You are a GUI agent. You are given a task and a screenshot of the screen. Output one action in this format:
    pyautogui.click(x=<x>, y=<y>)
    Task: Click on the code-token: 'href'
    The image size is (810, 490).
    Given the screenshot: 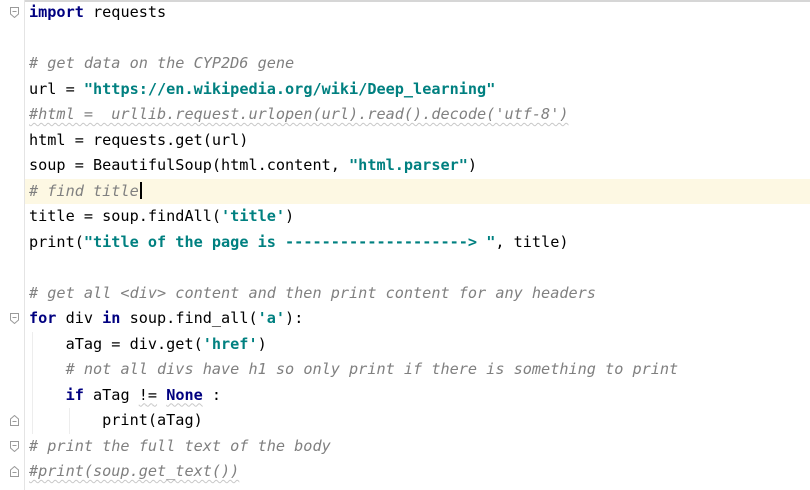 What is the action you would take?
    pyautogui.click(x=230, y=343)
    